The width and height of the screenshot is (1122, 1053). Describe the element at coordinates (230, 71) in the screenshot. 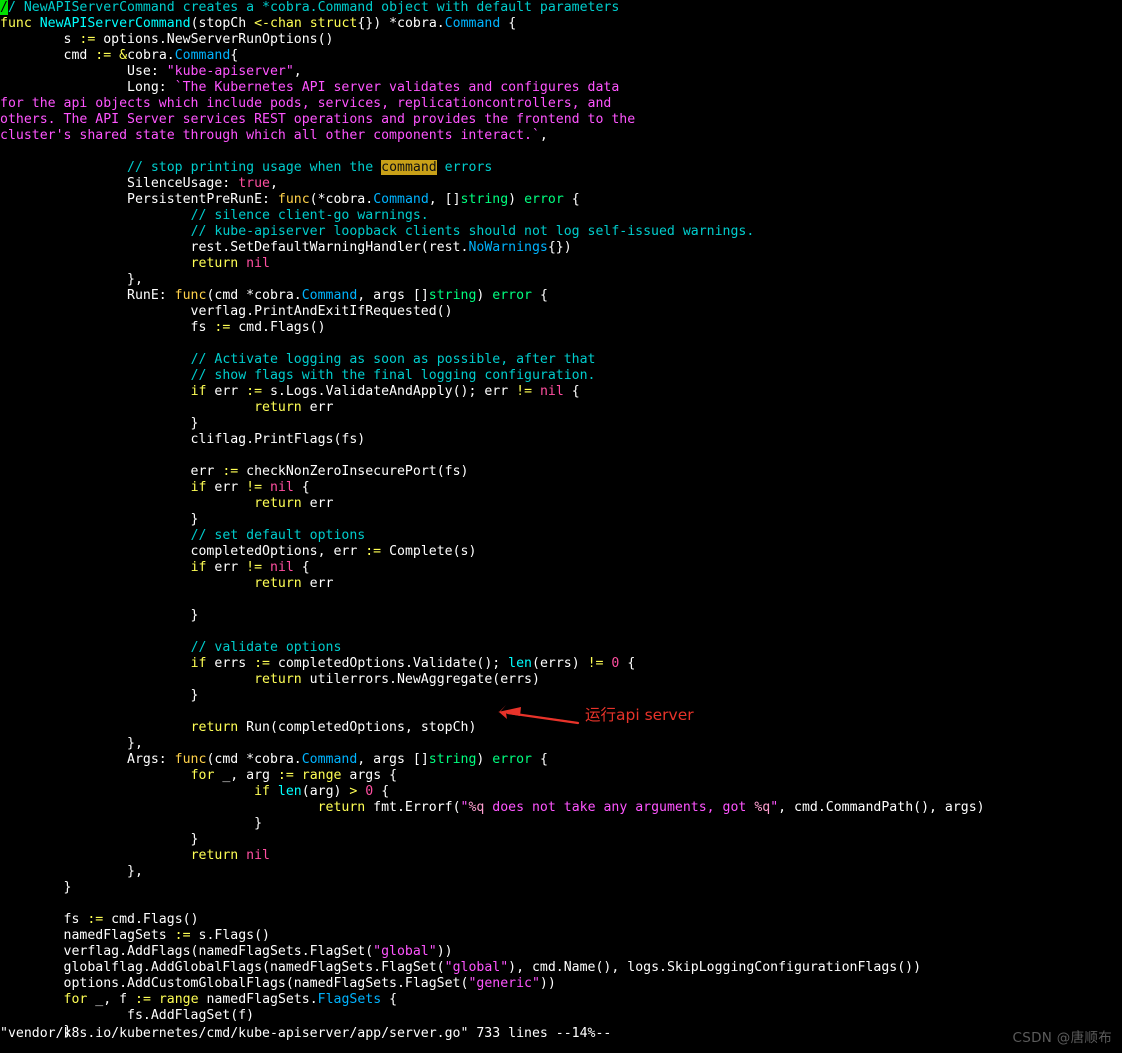

I see `code-token: "kube-apiserver"` at that location.